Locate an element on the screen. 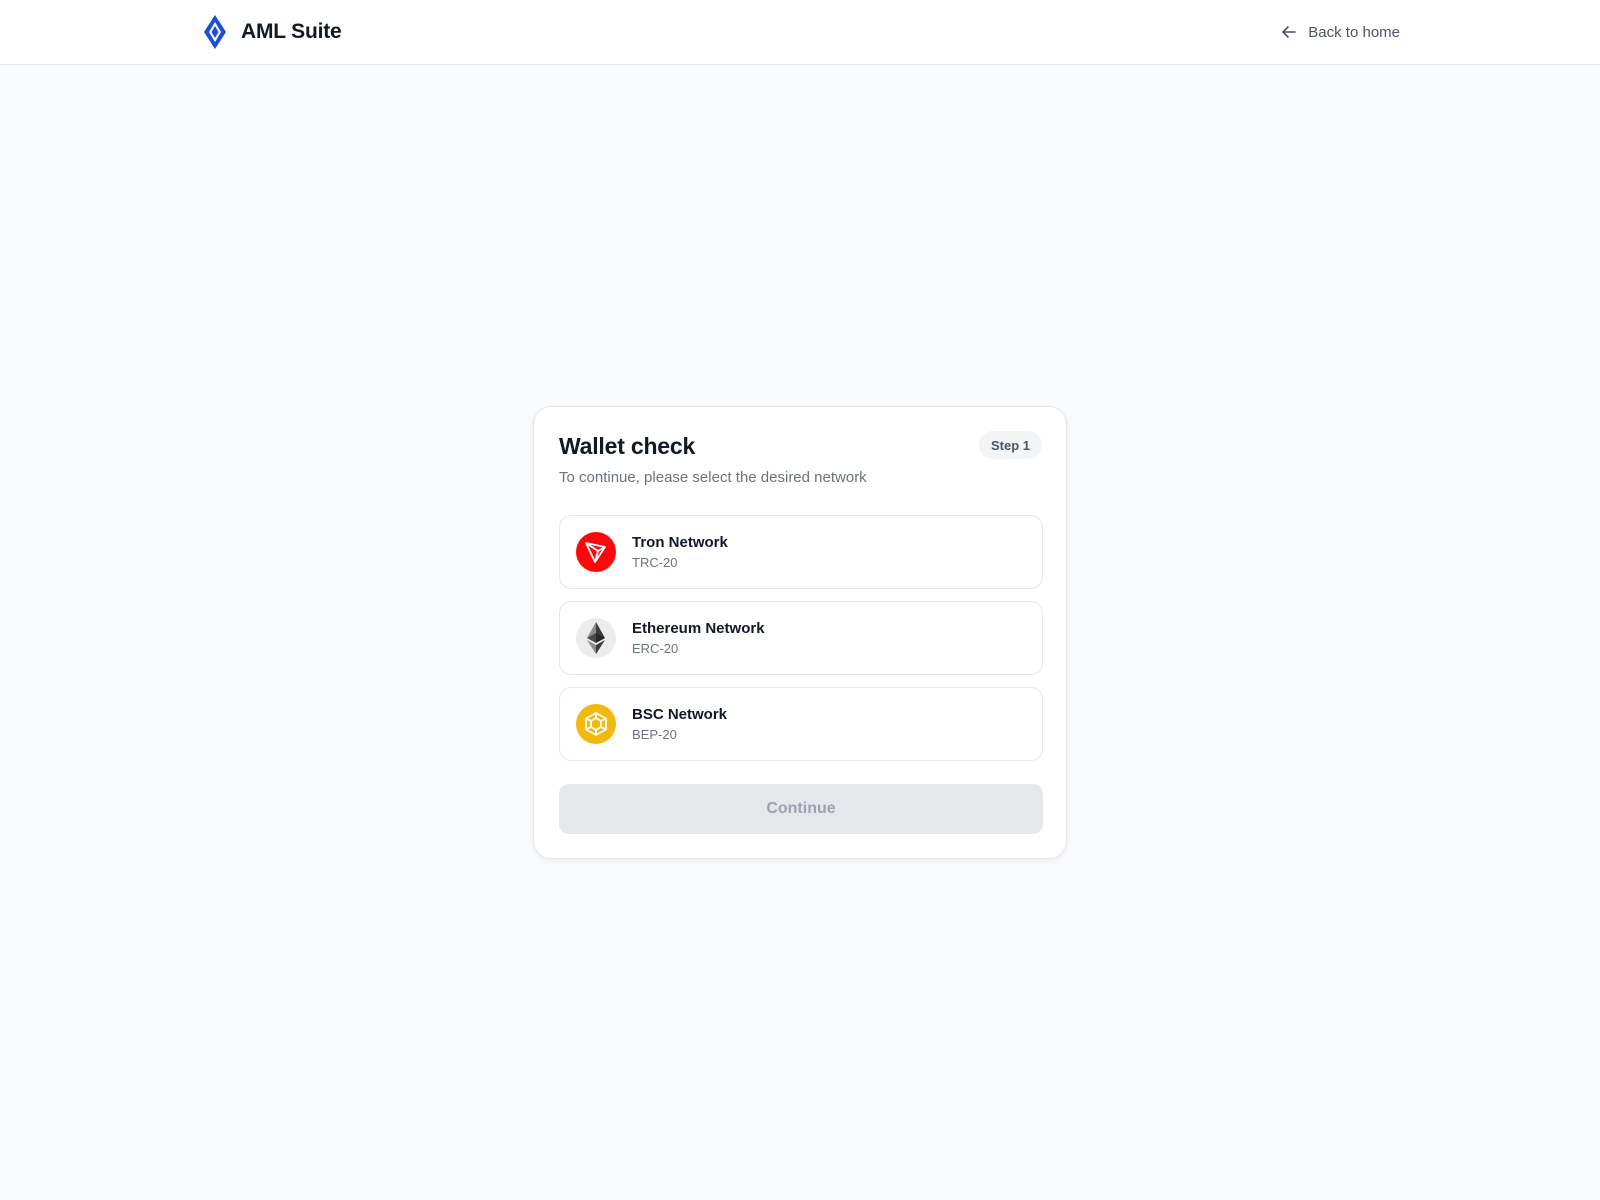  network-standard: ERC-20 is located at coordinates (655, 648).